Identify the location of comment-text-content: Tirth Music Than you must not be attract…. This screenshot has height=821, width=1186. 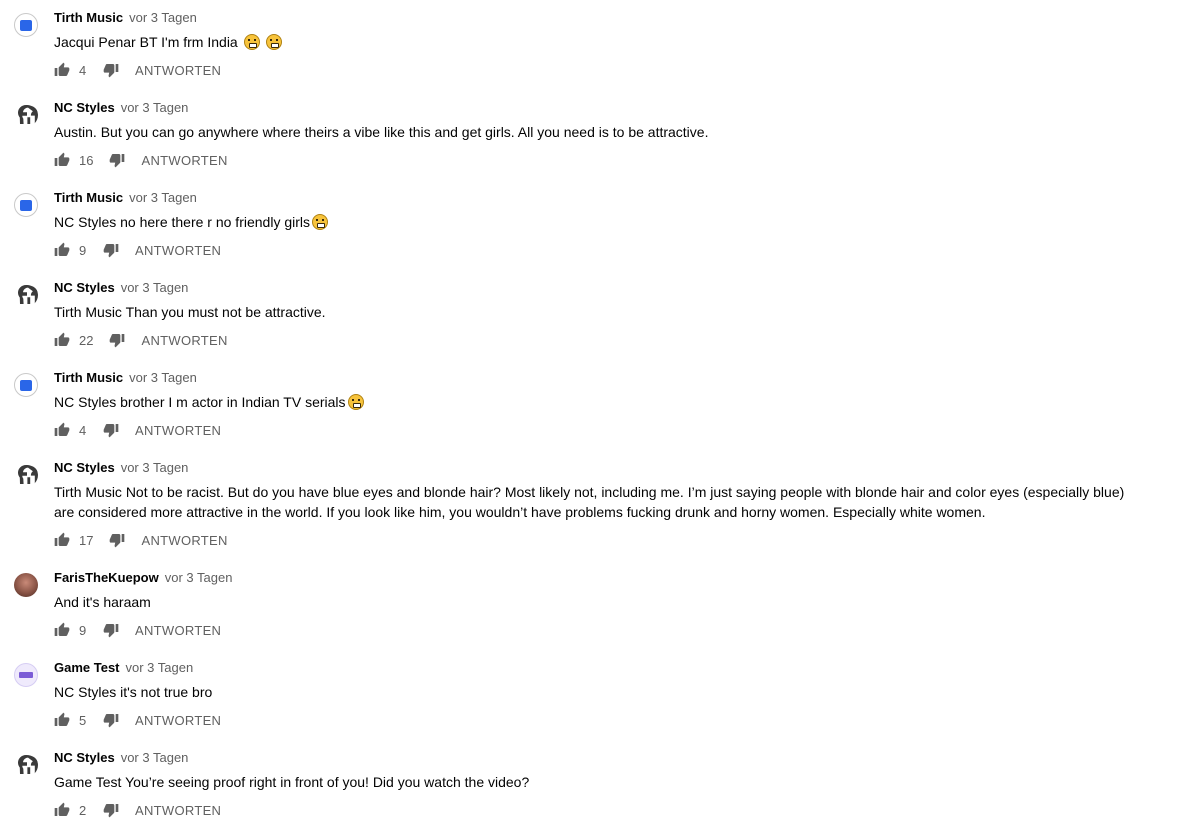
(190, 312).